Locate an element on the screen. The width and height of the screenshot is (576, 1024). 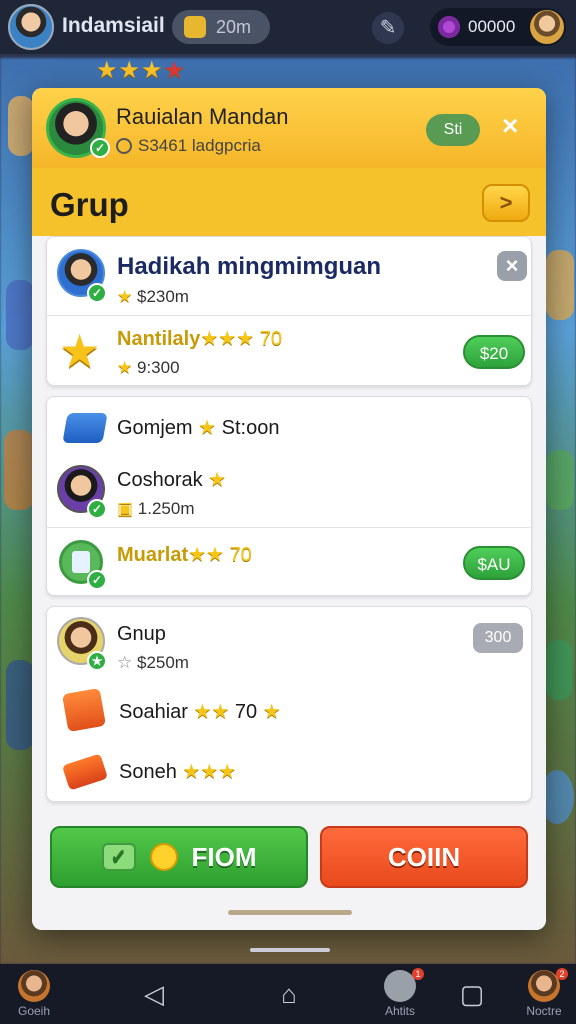
nav-avatar-icon is located at coordinates (34, 986).